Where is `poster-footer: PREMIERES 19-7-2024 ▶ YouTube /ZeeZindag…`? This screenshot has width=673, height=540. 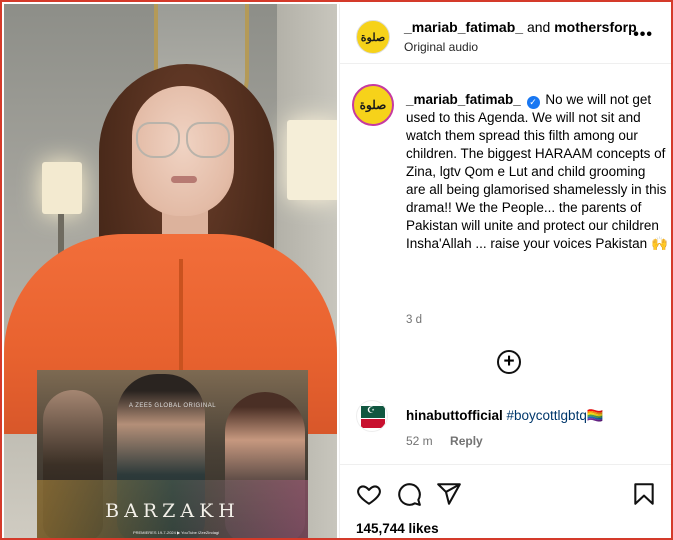
poster-footer: PREMIERES 19-7-2024 ▶ YouTube /ZeeZindag… is located at coordinates (176, 532).